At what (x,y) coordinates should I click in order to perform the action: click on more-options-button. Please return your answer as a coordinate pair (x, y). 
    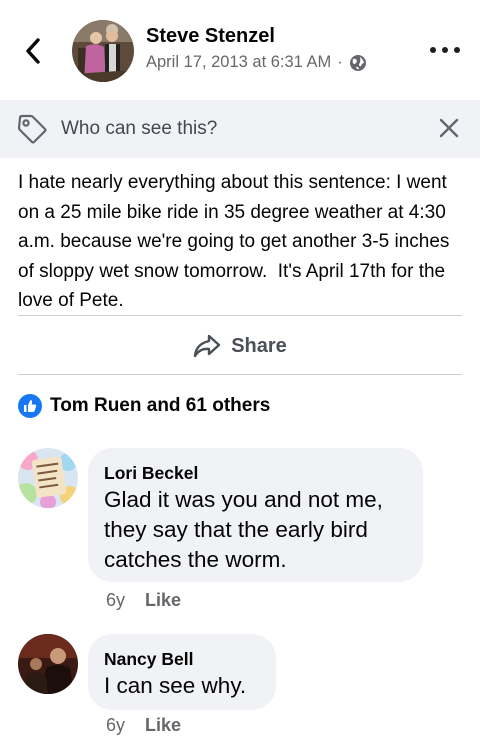
    Looking at the image, I should click on (445, 50).